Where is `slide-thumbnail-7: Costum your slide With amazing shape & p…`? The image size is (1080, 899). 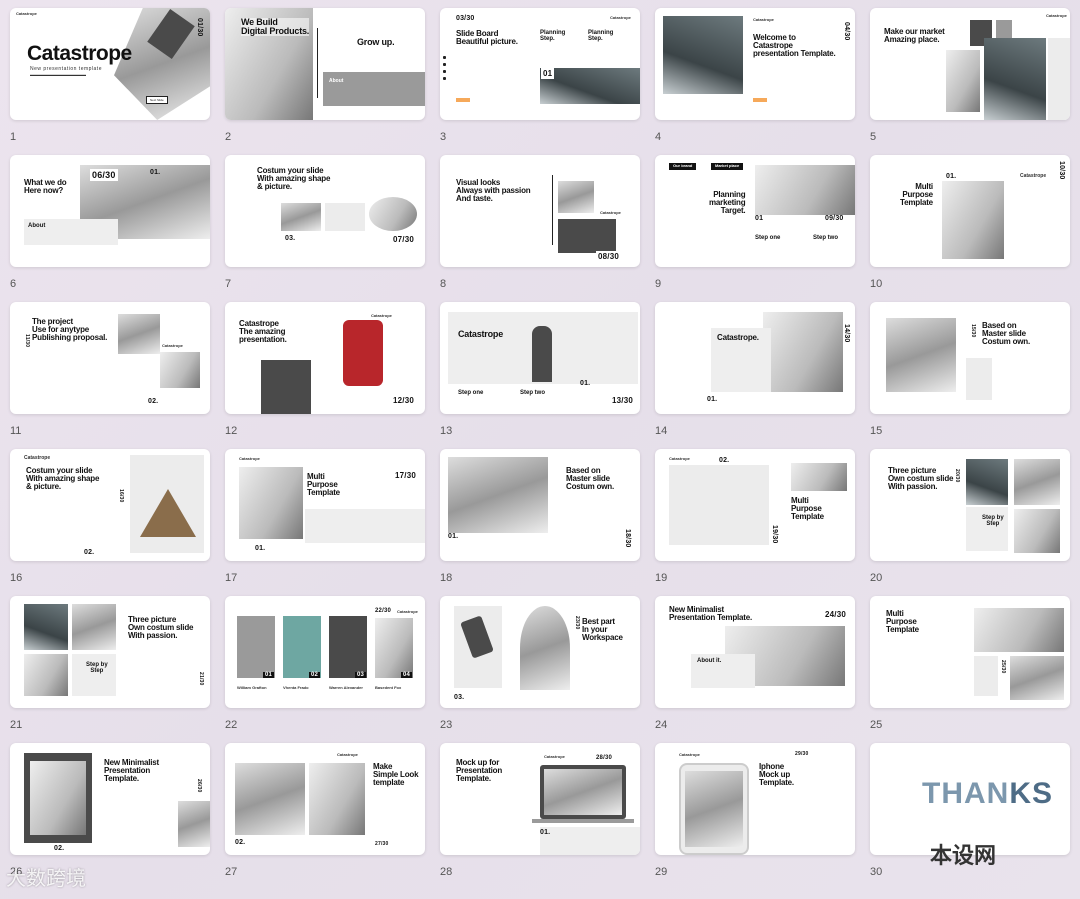
slide-thumbnail-7: Costum your slide With amazing shape & p… is located at coordinates (325, 228).